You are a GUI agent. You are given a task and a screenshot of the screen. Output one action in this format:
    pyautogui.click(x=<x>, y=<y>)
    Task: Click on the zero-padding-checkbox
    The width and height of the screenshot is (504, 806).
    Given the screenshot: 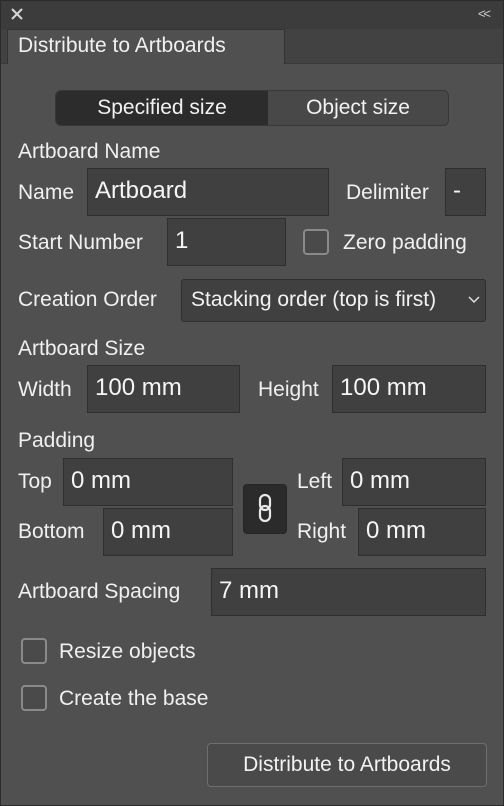 What is the action you would take?
    pyautogui.click(x=316, y=242)
    